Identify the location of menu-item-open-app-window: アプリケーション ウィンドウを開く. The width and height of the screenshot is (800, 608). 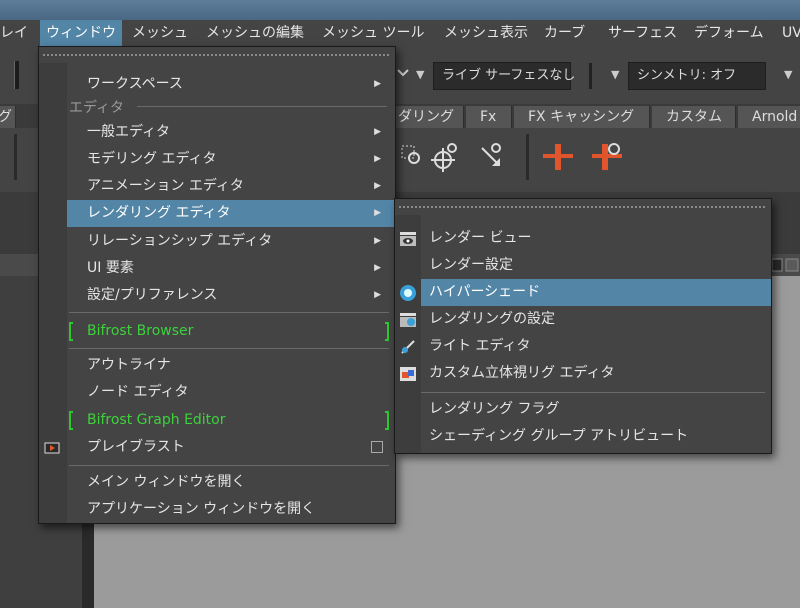
(217, 509).